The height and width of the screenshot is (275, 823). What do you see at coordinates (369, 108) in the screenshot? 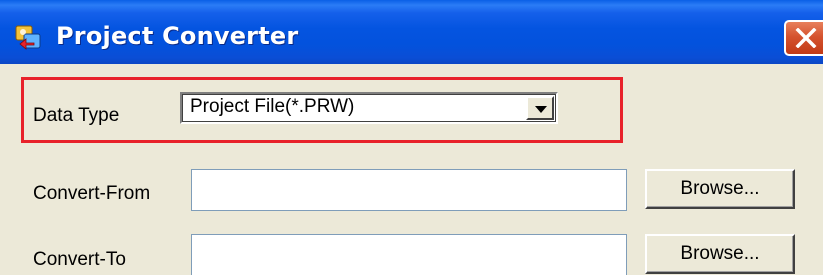
I see `data-type-dropdown: Project File(*.PRW)` at bounding box center [369, 108].